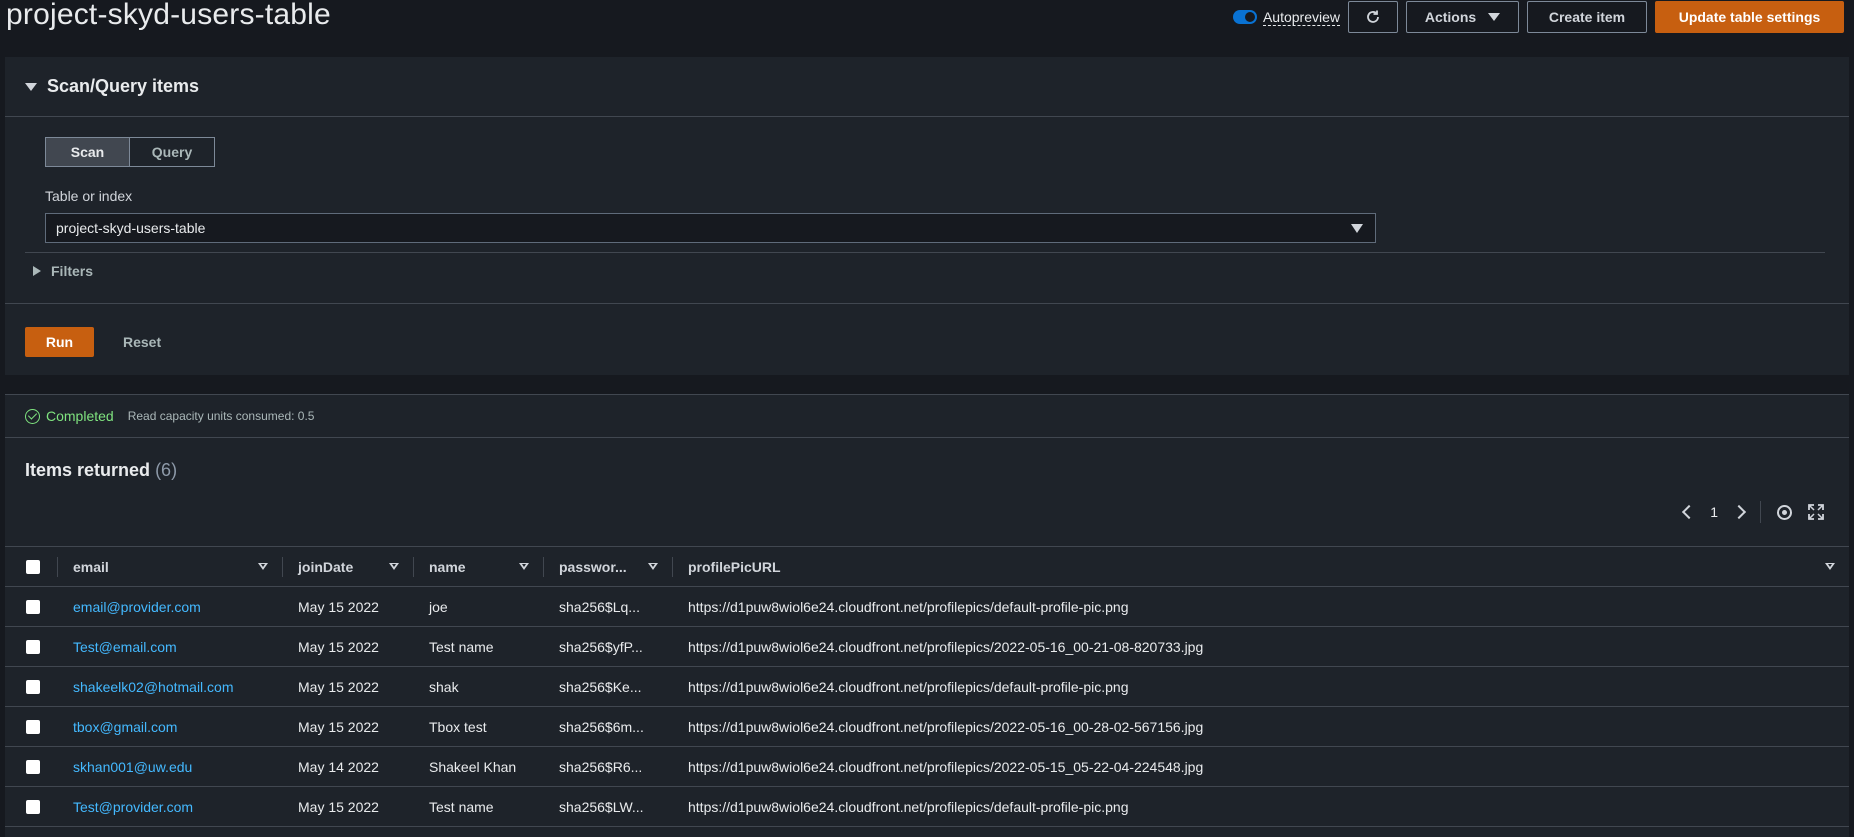 Image resolution: width=1854 pixels, height=837 pixels. What do you see at coordinates (80, 416) in the screenshot?
I see `status-text: Completed` at bounding box center [80, 416].